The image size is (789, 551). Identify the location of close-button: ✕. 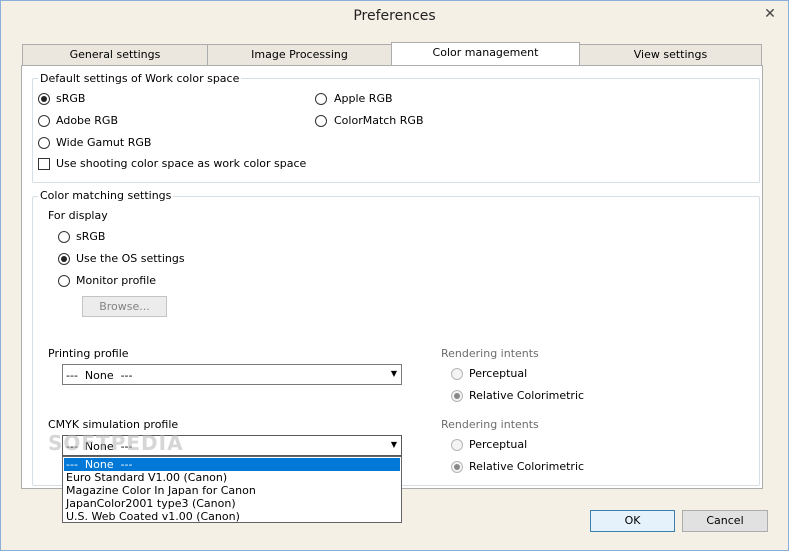
(770, 14).